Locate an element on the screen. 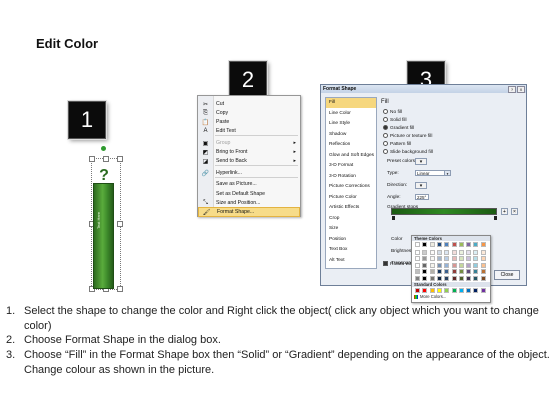  fill-option-radio: Gradient fill is located at coordinates (398, 128).